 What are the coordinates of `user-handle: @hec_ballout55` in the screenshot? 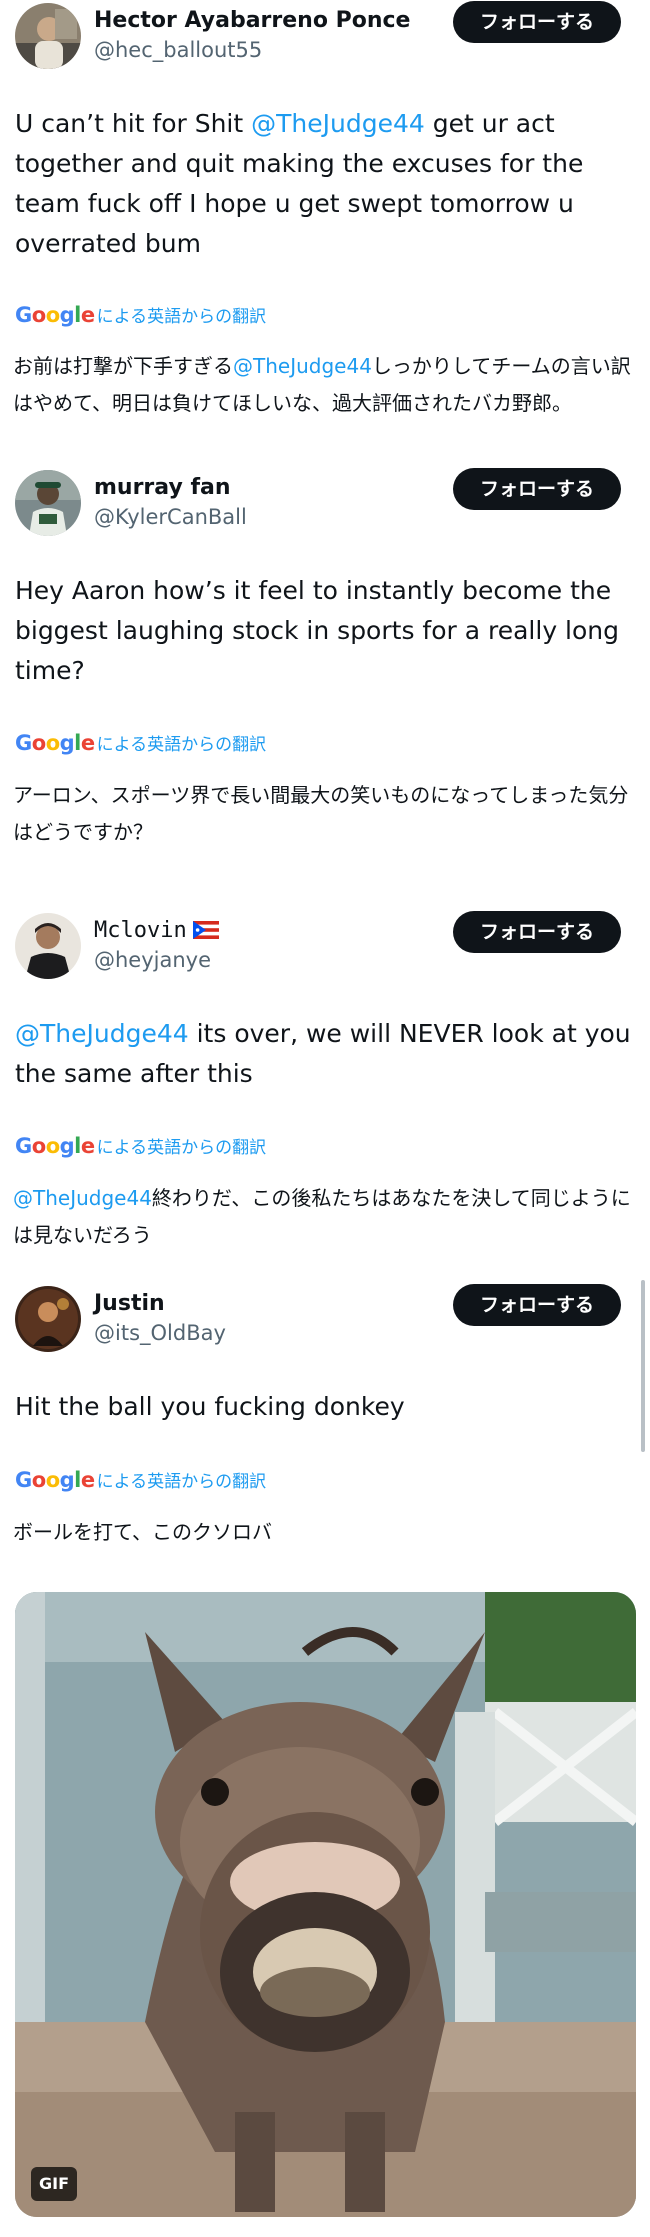 It's located at (178, 50).